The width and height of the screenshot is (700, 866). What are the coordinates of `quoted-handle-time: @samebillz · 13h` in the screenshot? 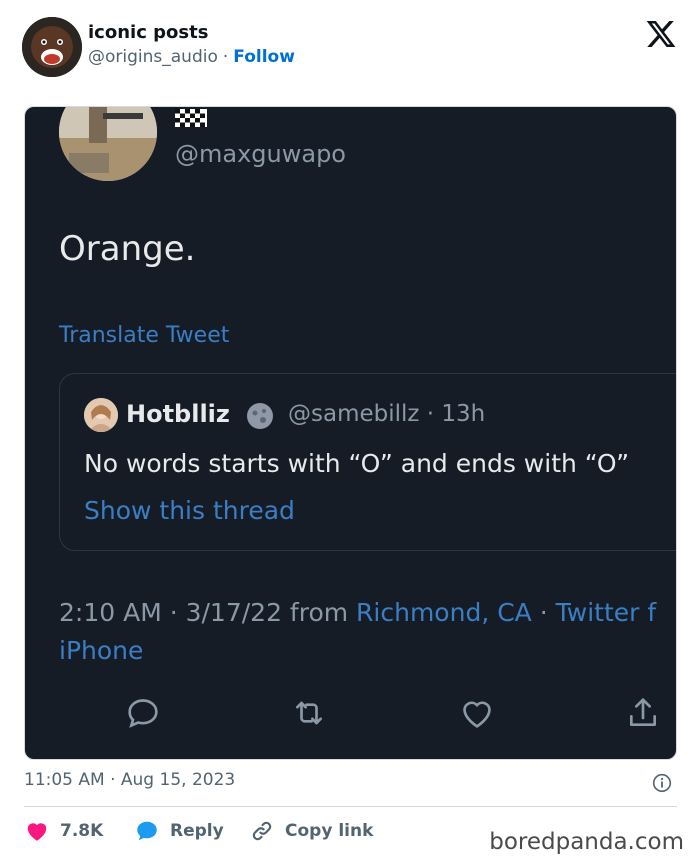 It's located at (387, 414).